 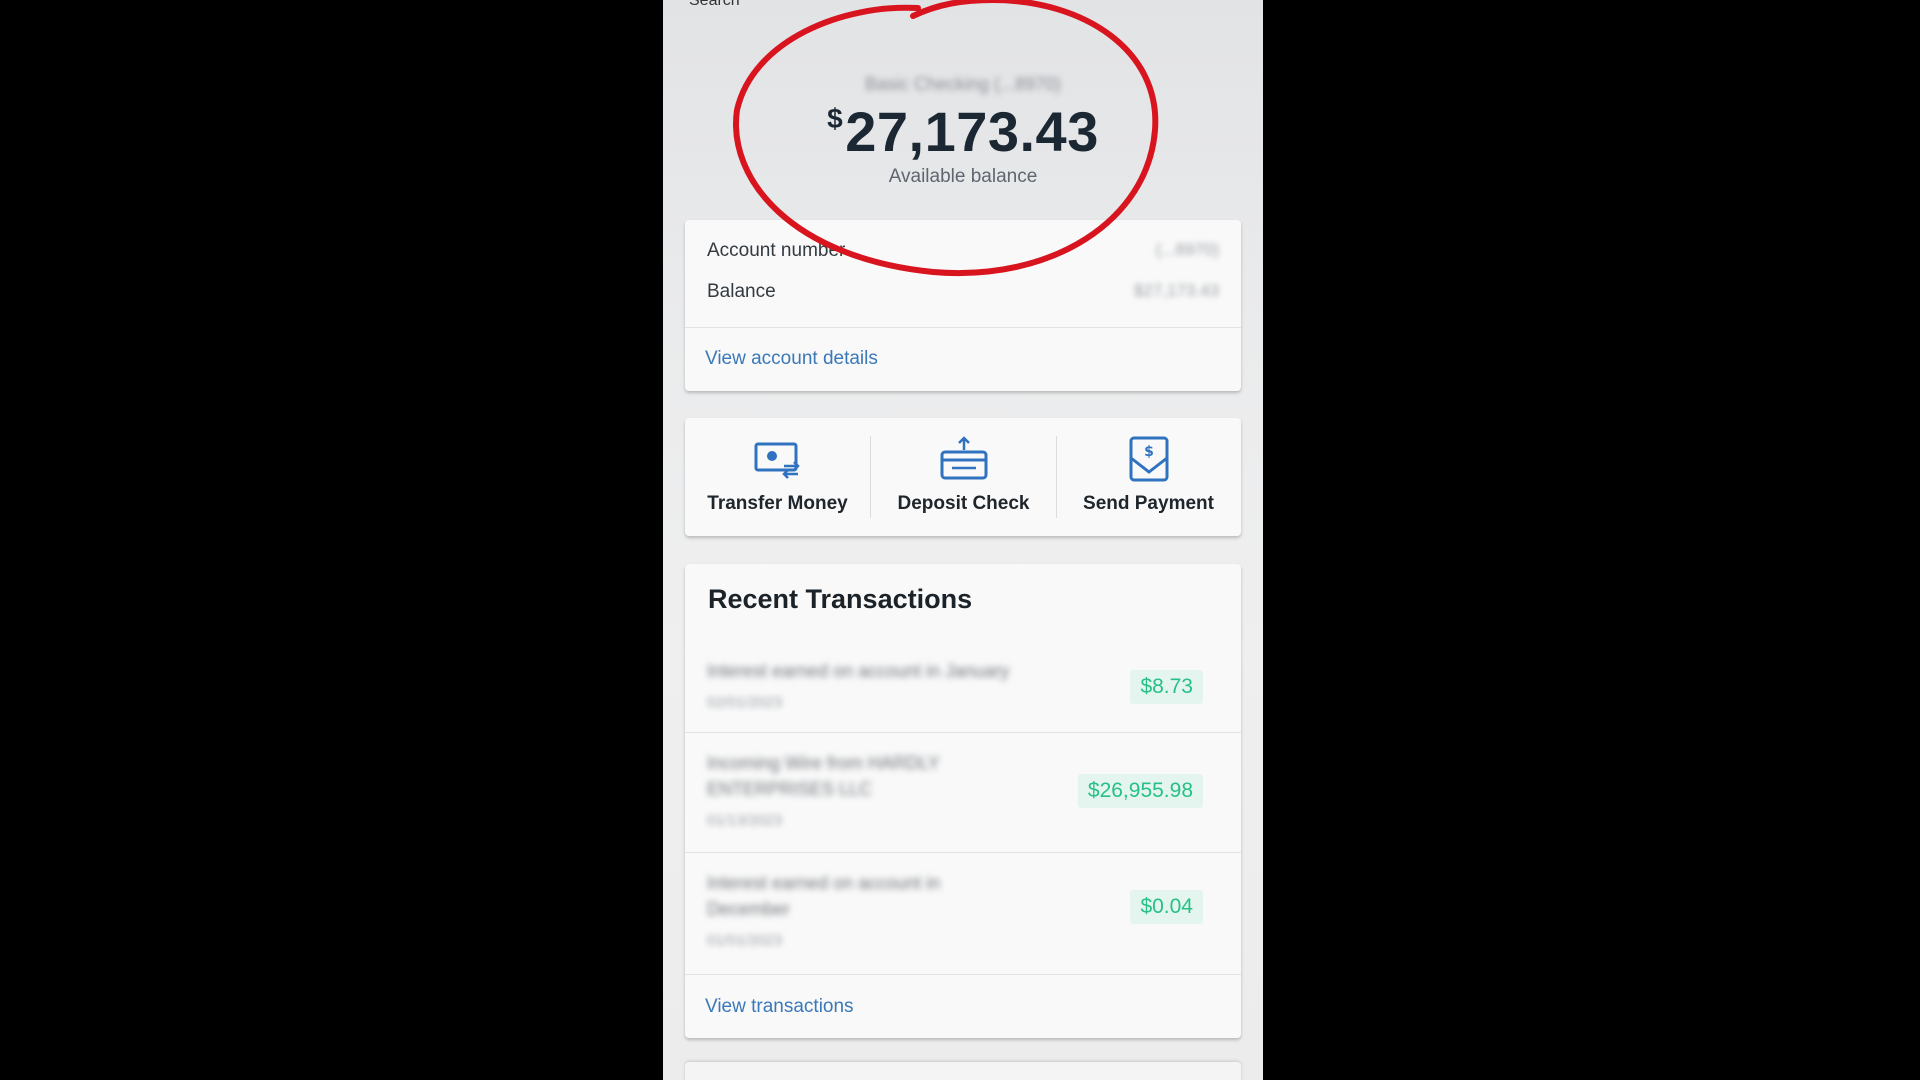 I want to click on balance-label: Balance, so click(x=741, y=291).